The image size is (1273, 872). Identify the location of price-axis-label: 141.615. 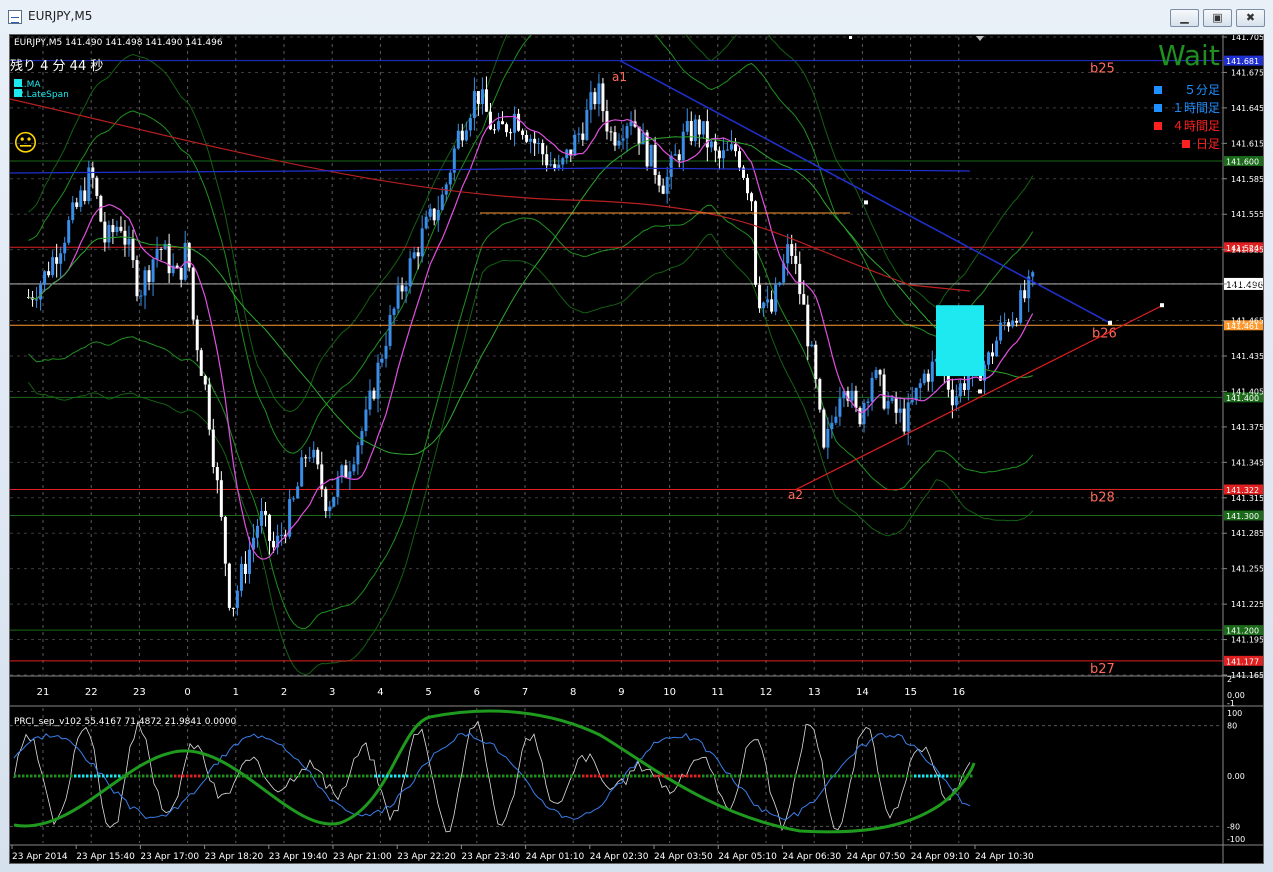
(1247, 143).